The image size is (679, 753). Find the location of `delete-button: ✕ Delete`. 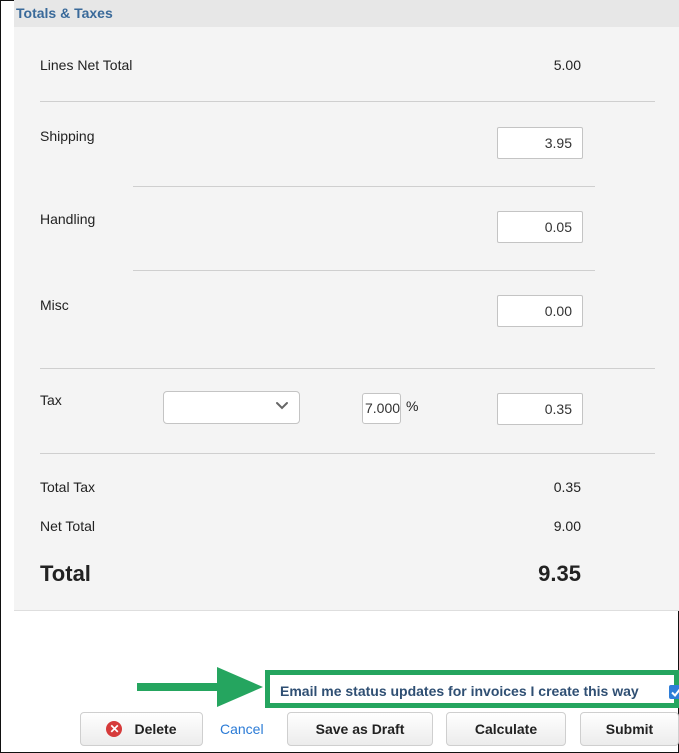

delete-button: ✕ Delete is located at coordinates (141, 729).